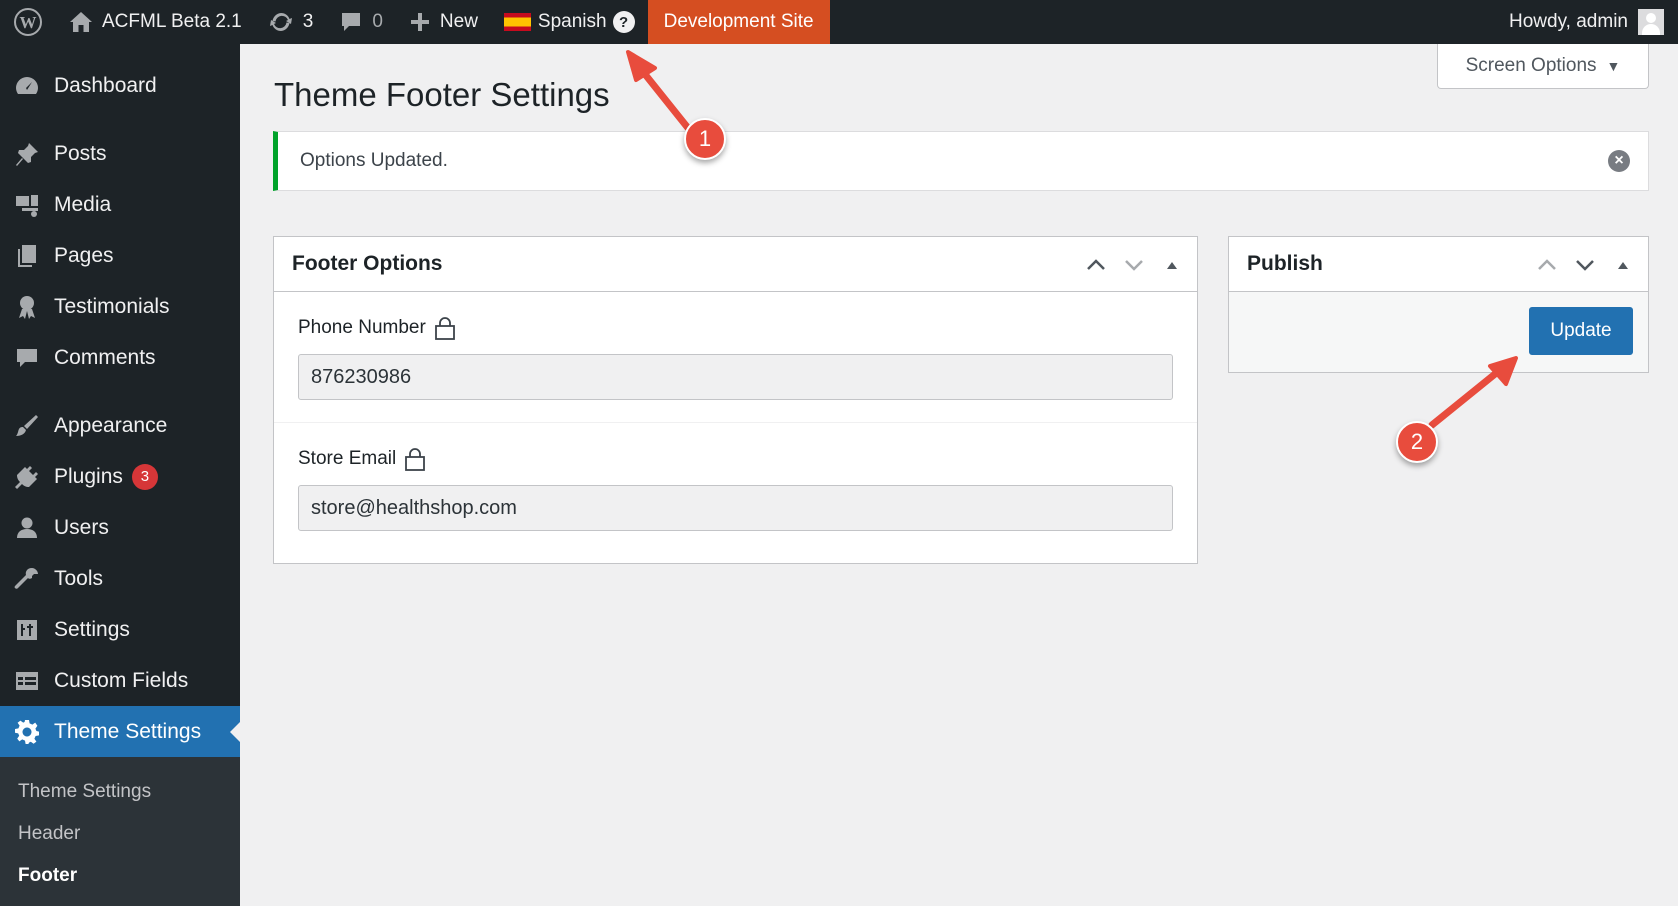  I want to click on sidebar-item-comments: Comments, so click(120, 357).